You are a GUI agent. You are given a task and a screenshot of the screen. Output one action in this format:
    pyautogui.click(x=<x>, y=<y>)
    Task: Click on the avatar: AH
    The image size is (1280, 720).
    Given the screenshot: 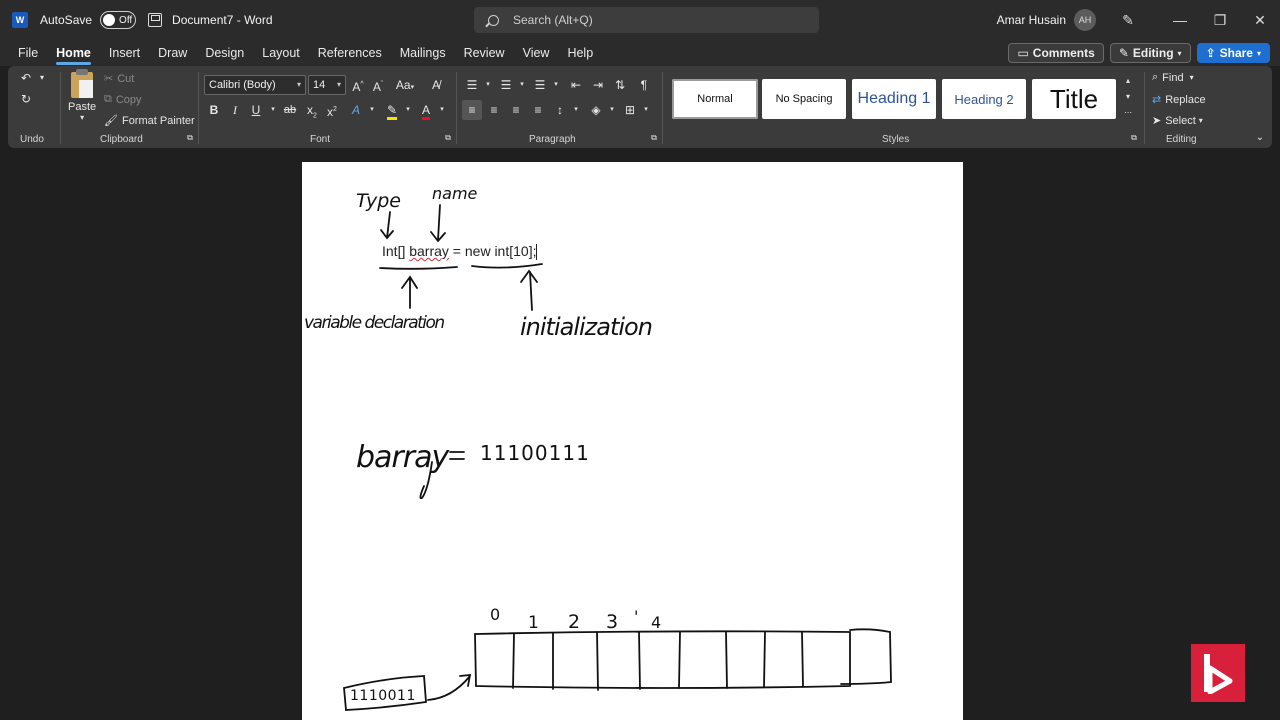 What is the action you would take?
    pyautogui.click(x=1085, y=20)
    